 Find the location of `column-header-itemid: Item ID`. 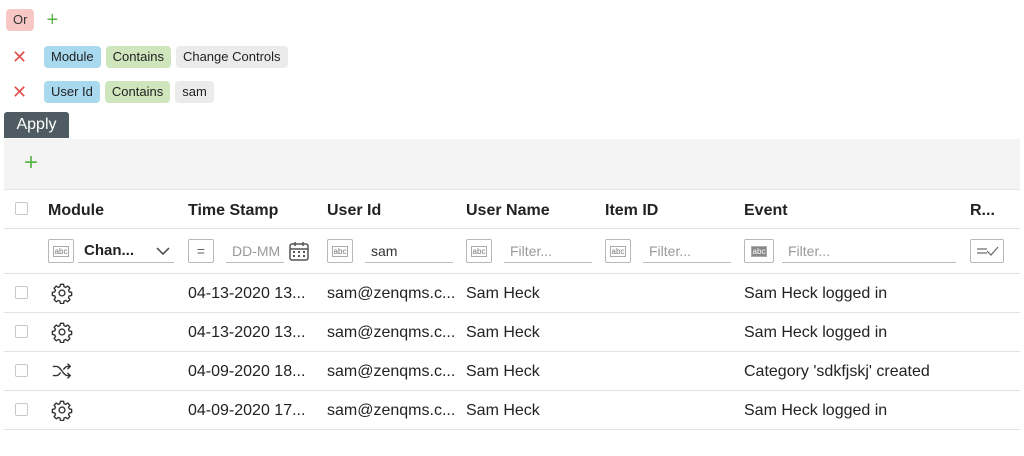

column-header-itemid: Item ID is located at coordinates (631, 211).